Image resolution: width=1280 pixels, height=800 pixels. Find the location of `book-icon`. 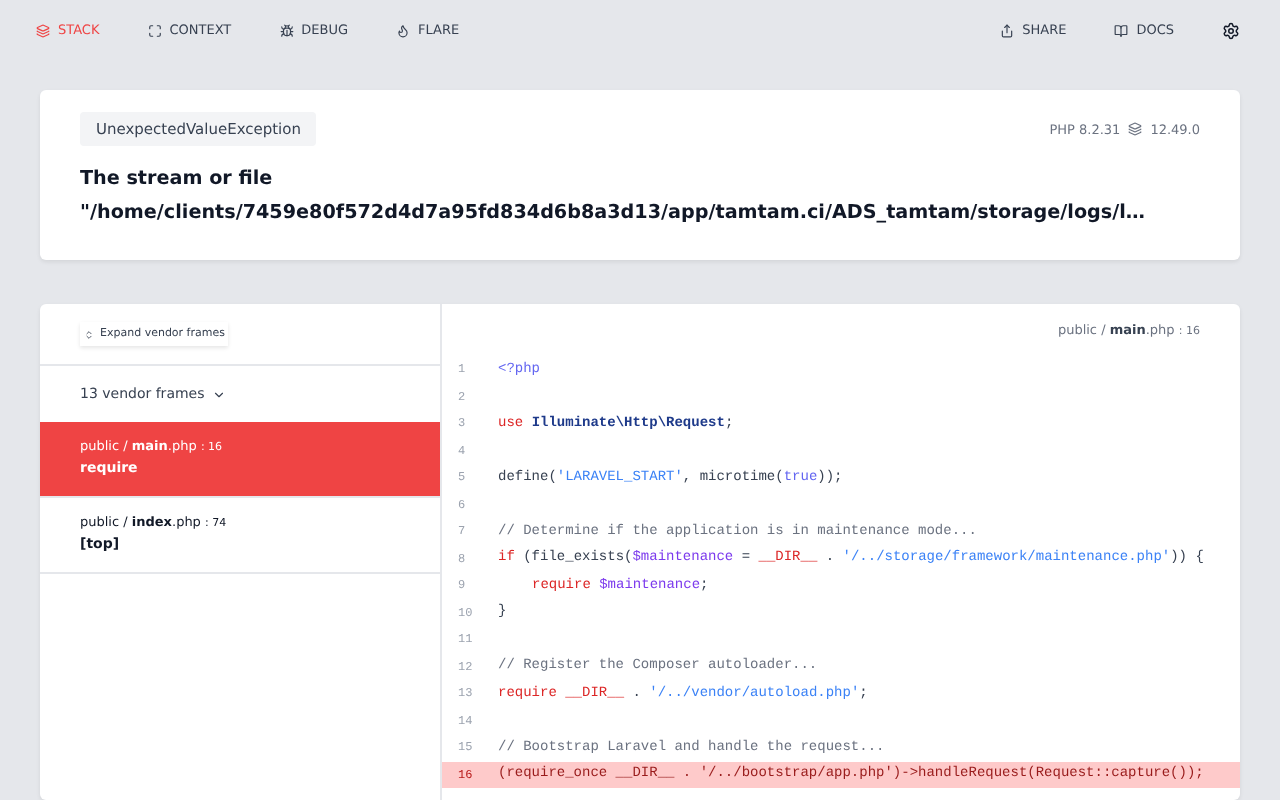

book-icon is located at coordinates (1121, 30).